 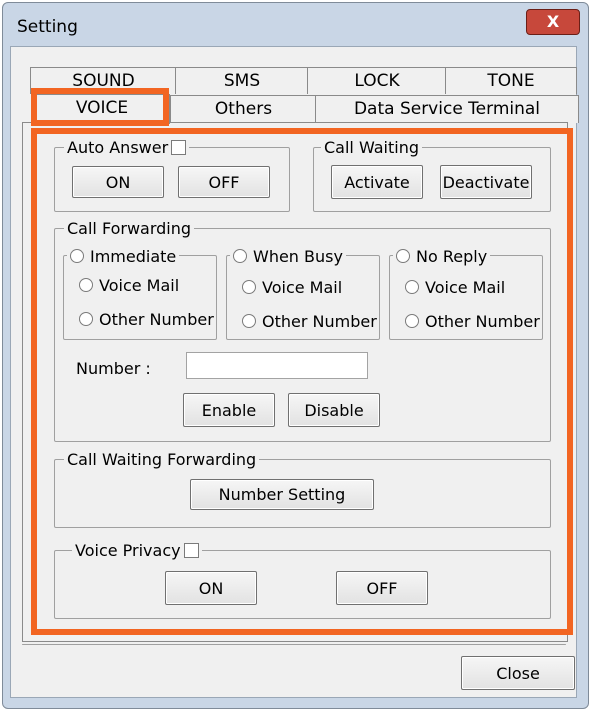 I want to click on auto-answer-off-button: OFF, so click(x=224, y=182).